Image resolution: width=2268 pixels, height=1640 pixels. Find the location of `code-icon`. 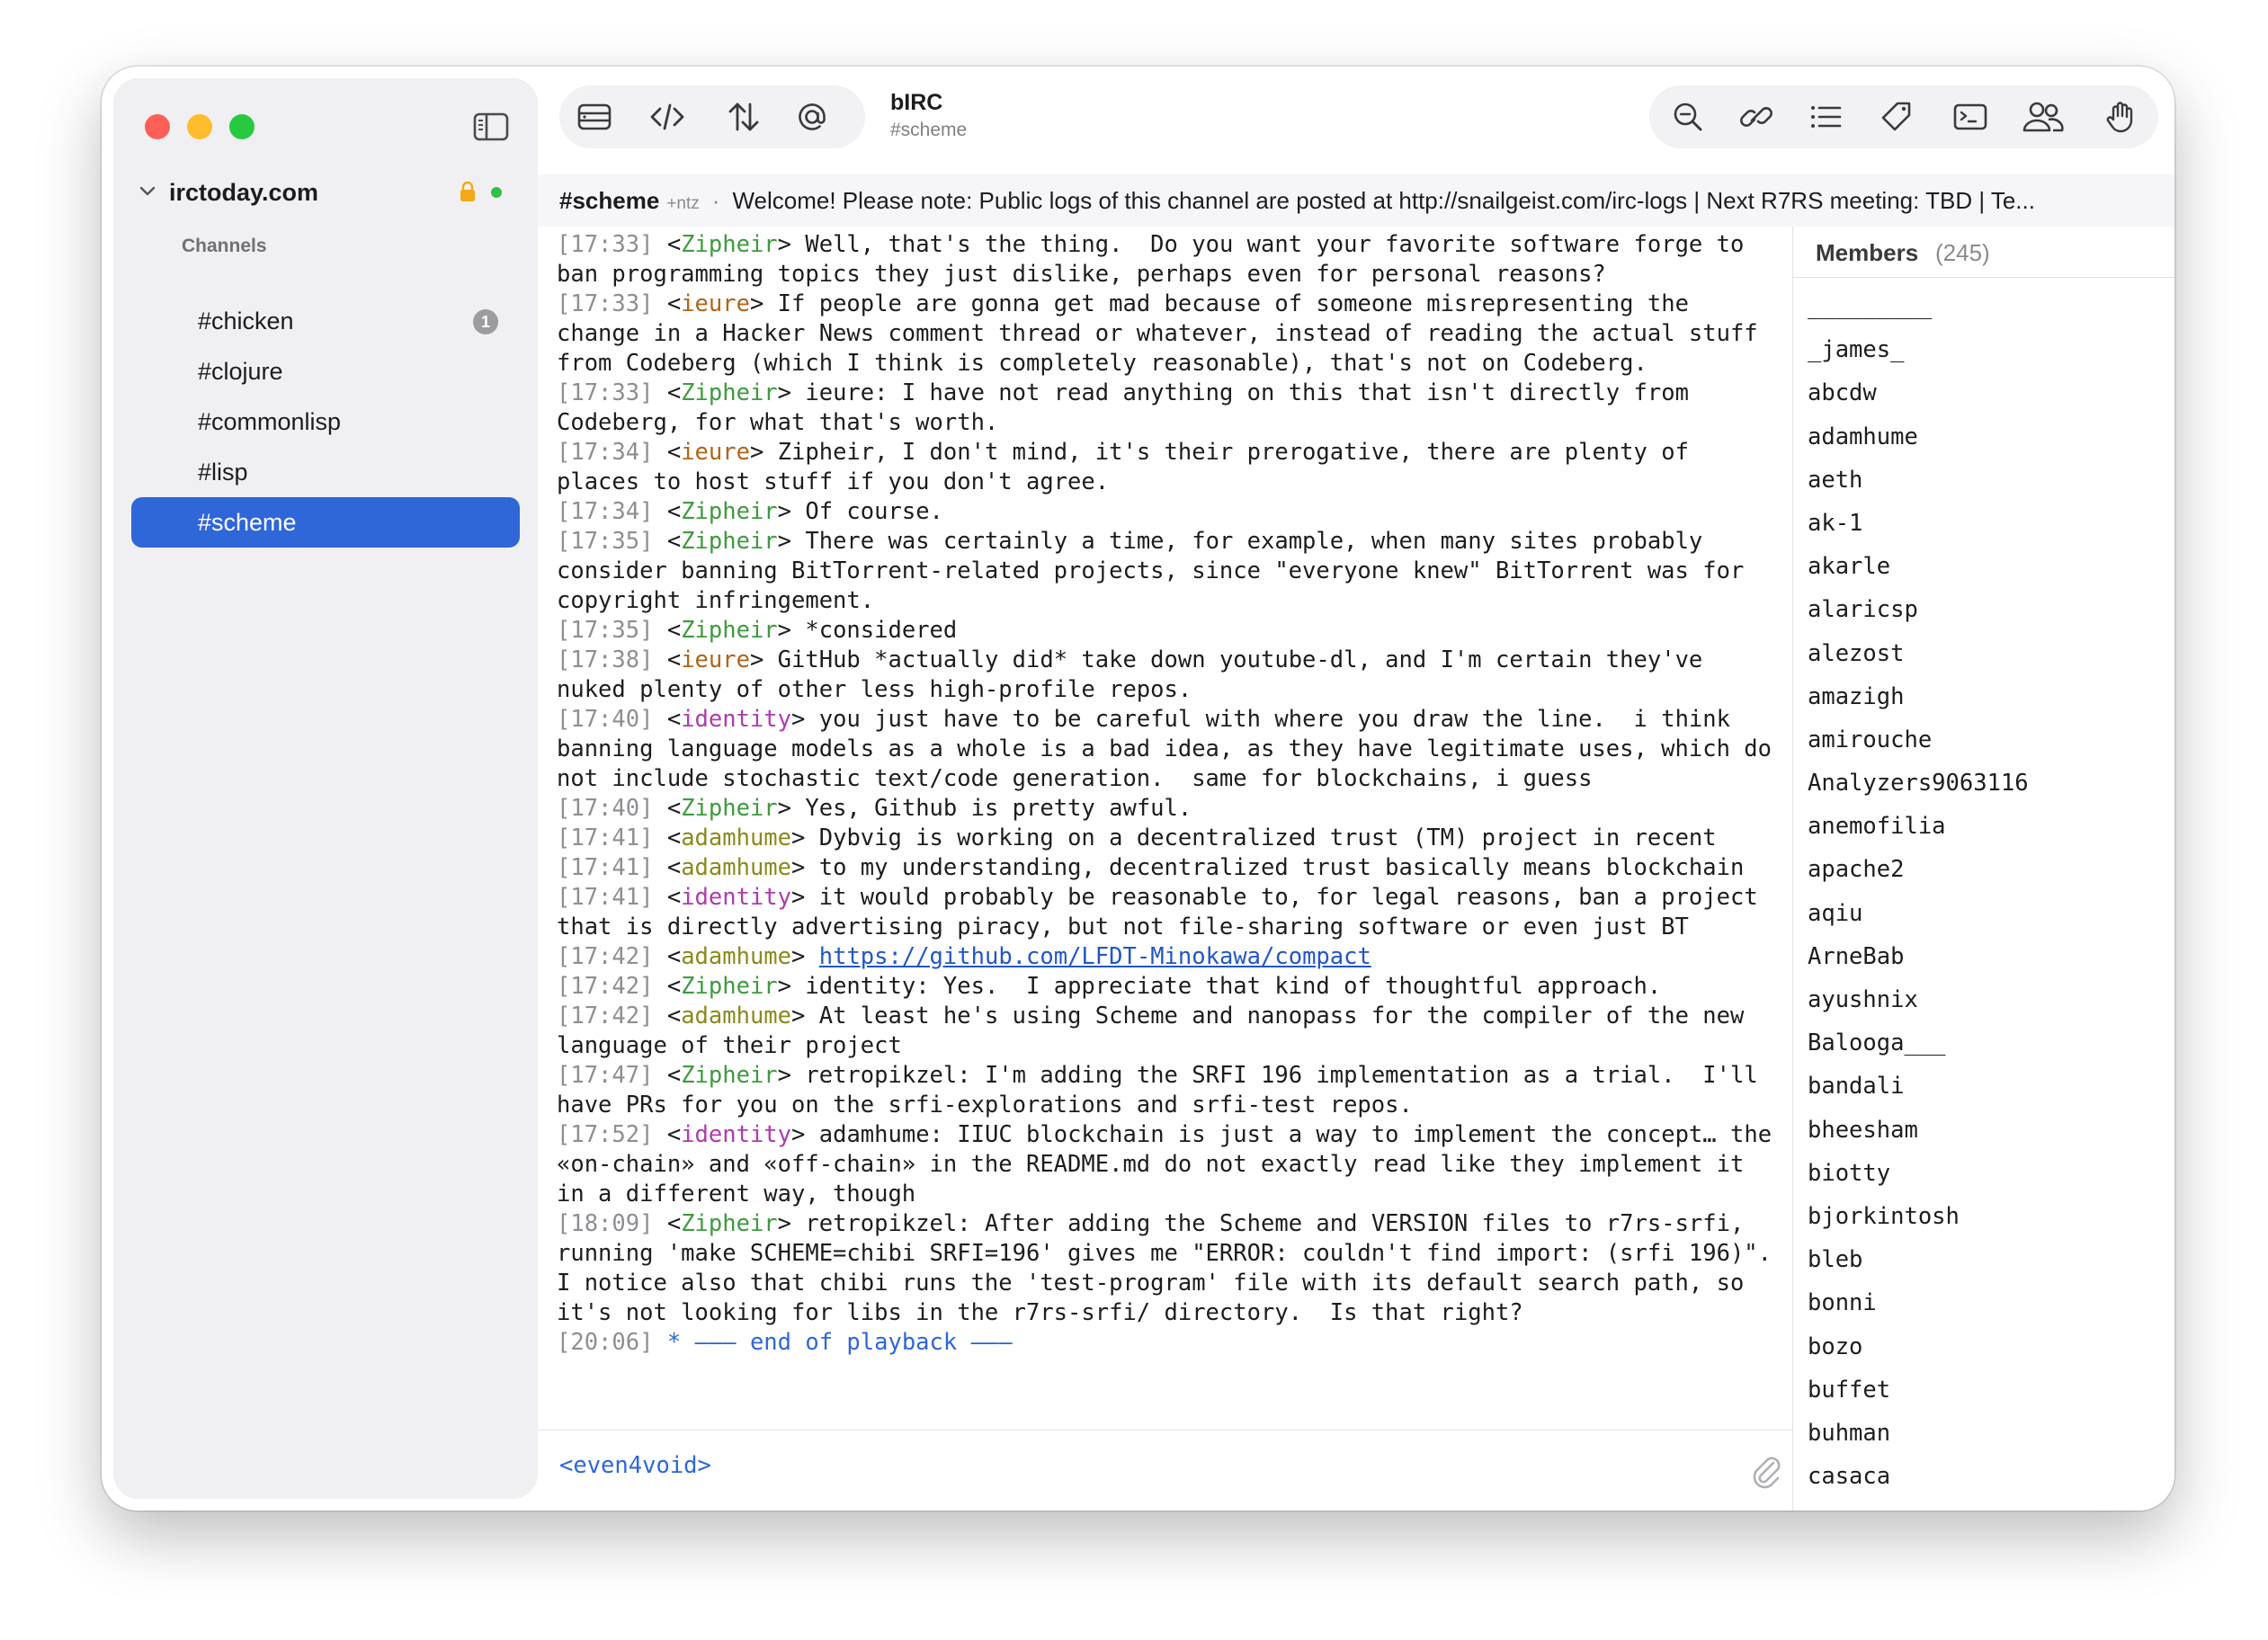

code-icon is located at coordinates (667, 117).